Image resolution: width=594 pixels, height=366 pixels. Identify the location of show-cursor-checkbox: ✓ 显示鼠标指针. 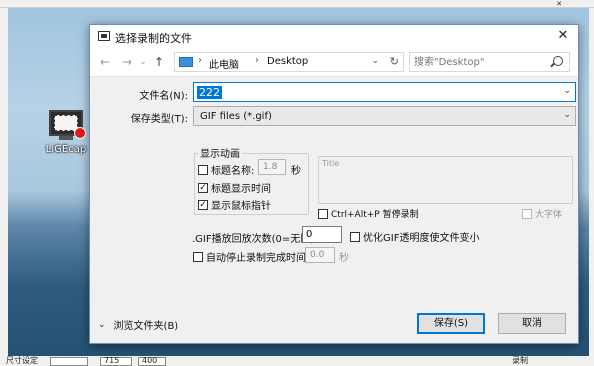
(234, 204).